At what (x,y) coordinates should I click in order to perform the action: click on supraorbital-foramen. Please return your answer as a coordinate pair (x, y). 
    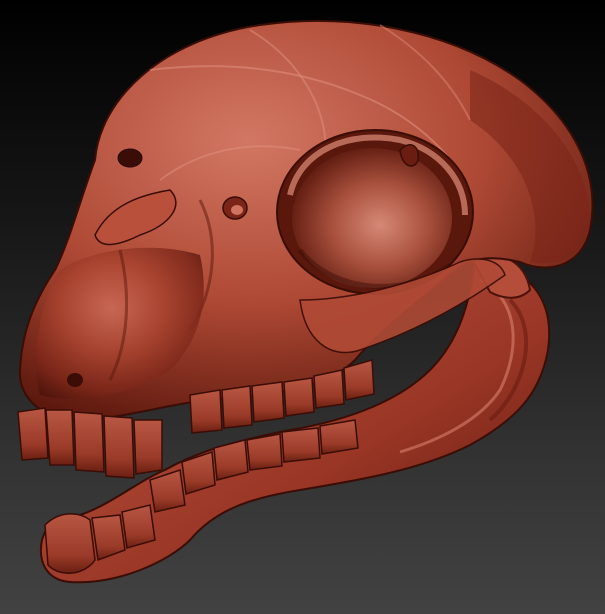
    Looking at the image, I should click on (235, 208).